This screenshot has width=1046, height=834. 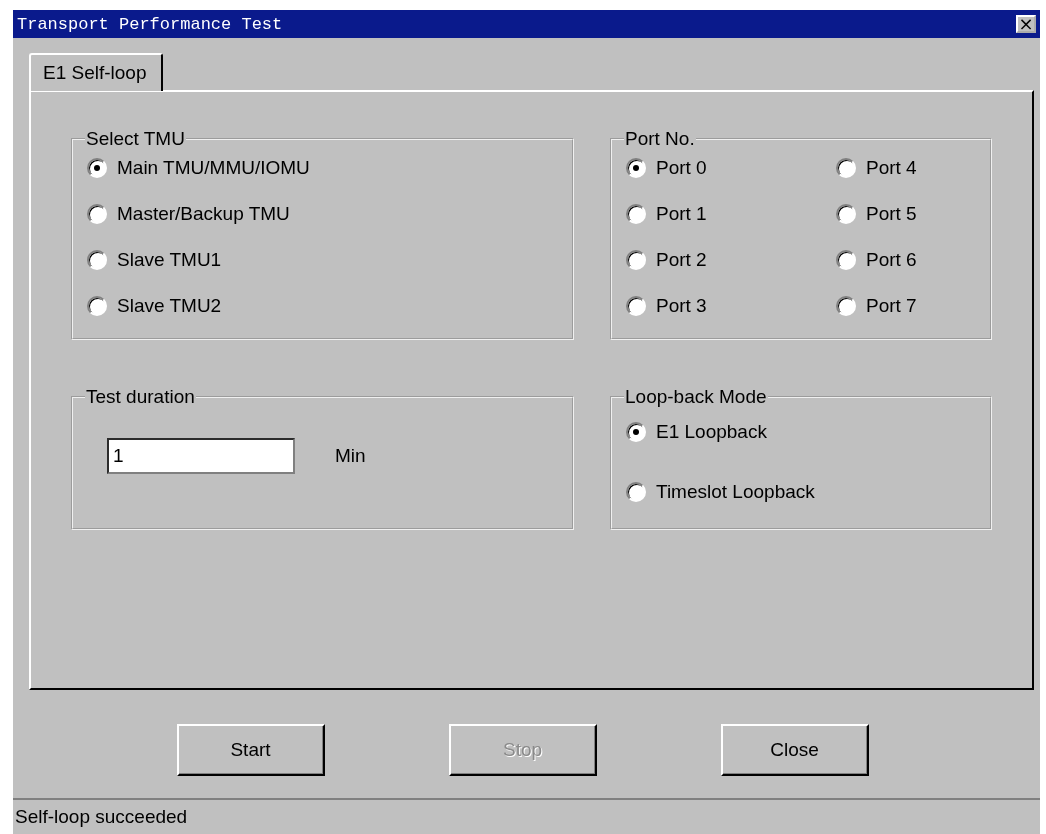 I want to click on radio-option: Timeslot Loopback, so click(x=801, y=492).